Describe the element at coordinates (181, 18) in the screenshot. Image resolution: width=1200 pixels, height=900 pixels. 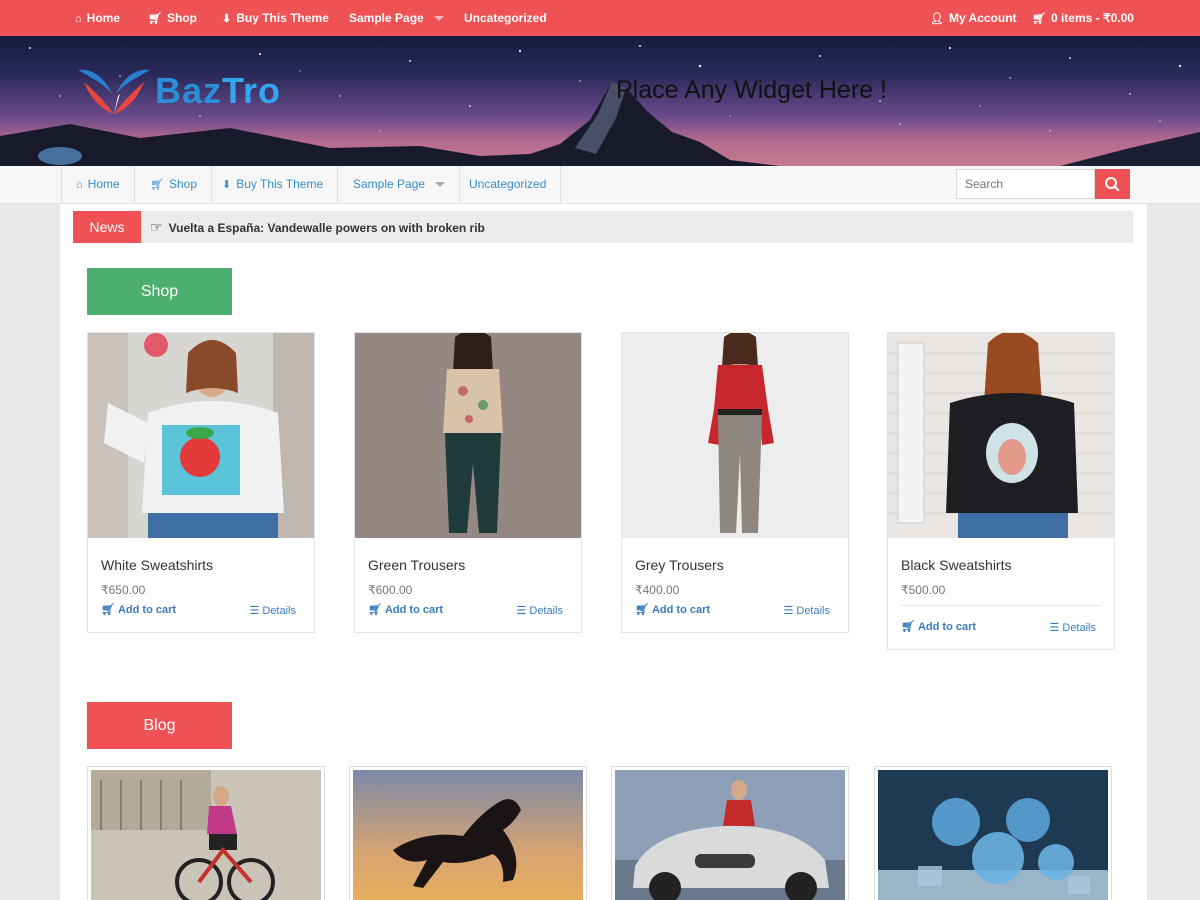
I see `top-nav-shop-label: Shop` at that location.